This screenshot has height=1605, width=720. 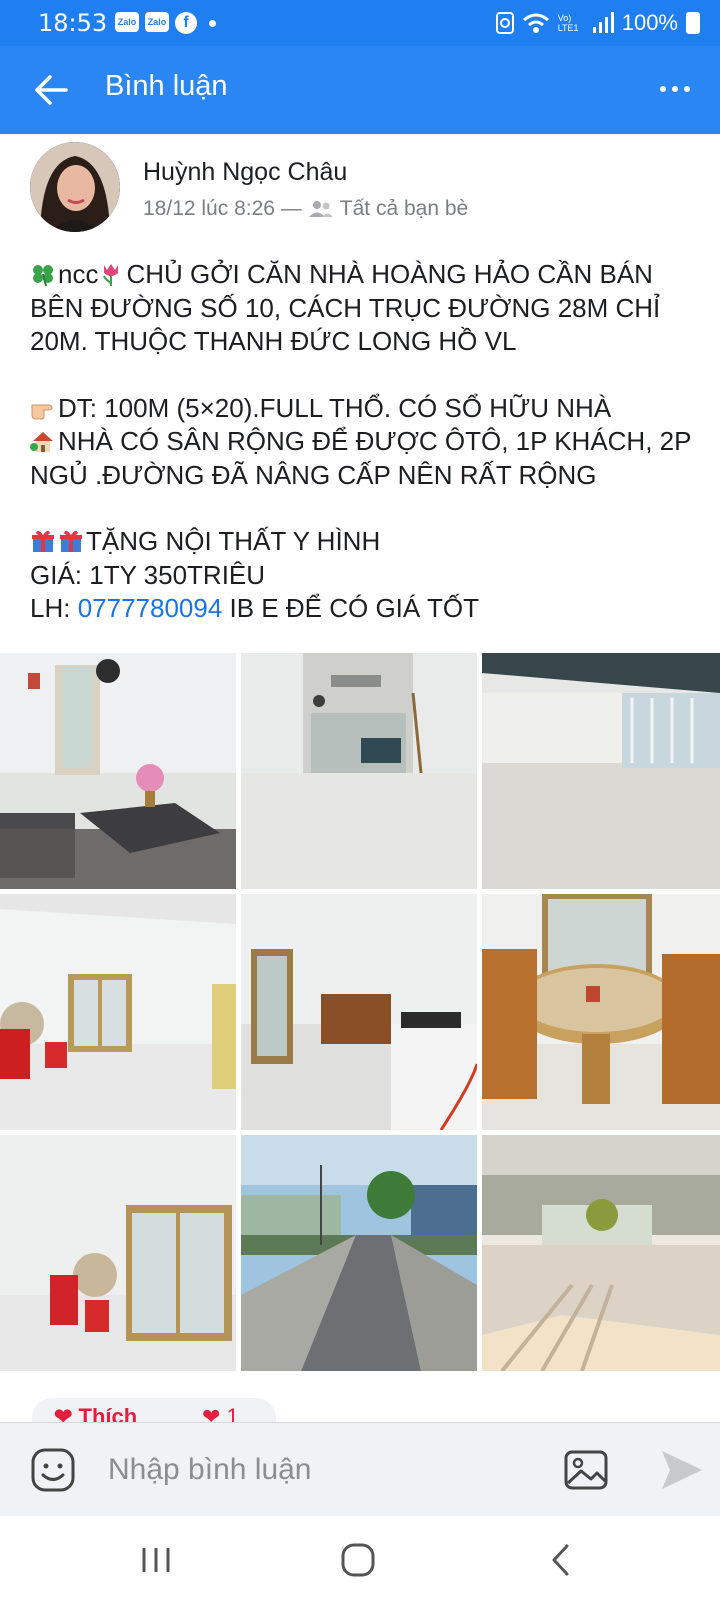 I want to click on pointing-hand-icon, so click(x=42, y=411).